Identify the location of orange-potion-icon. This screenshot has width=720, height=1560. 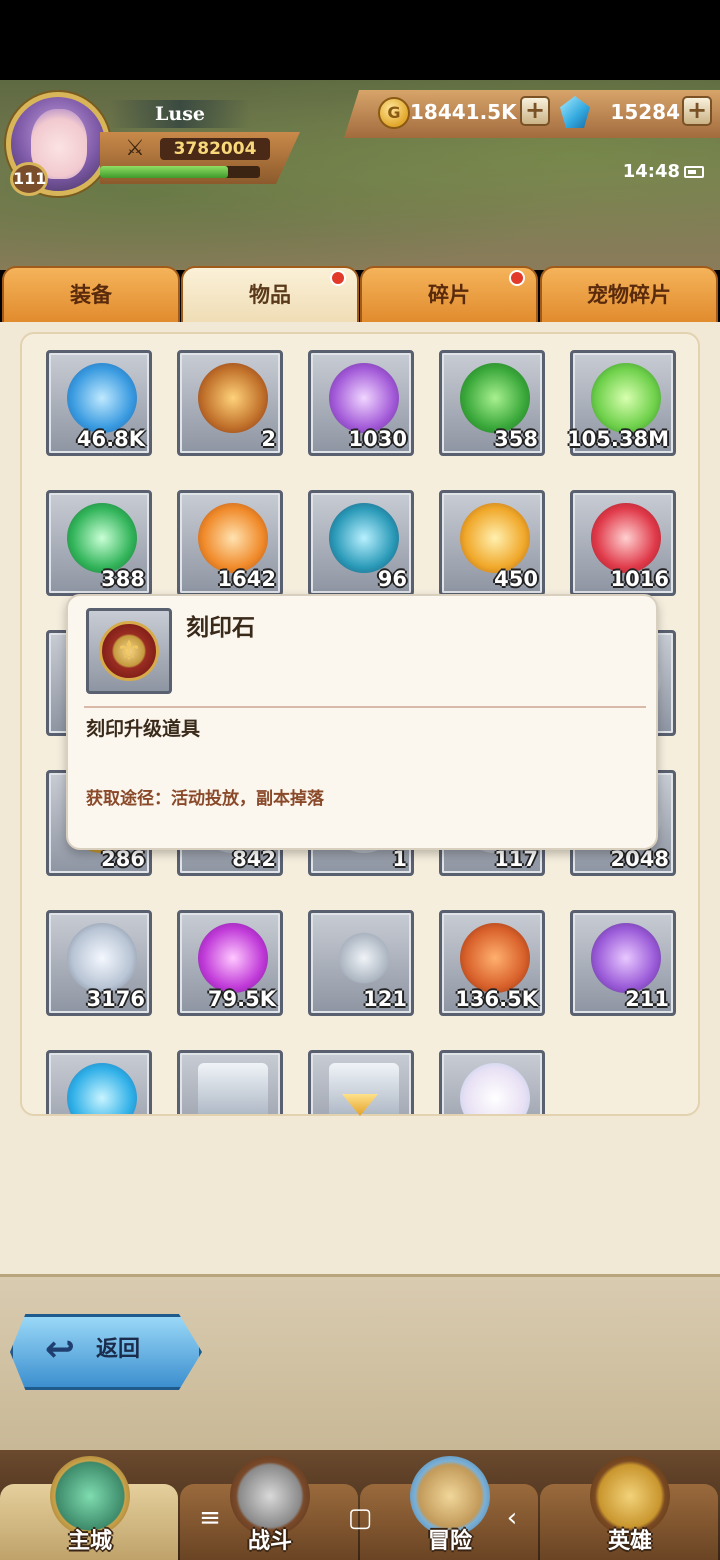
(233, 538).